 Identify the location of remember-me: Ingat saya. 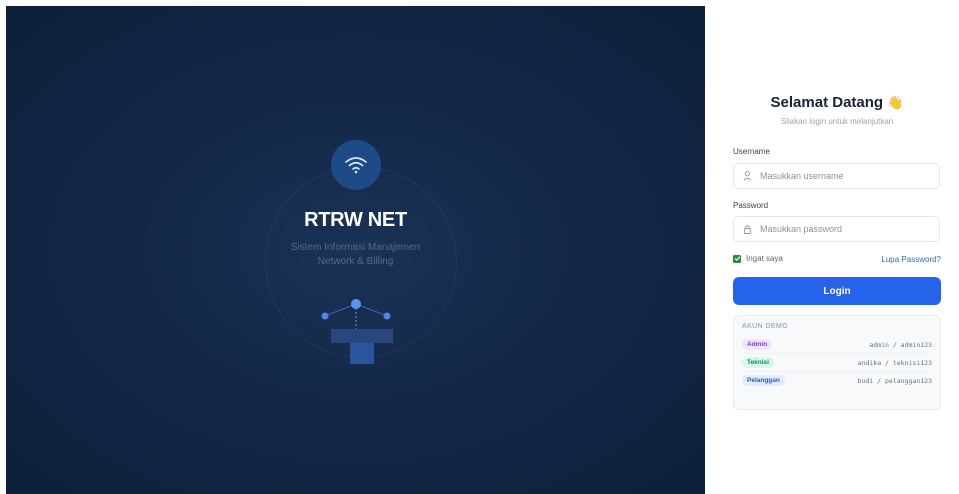
(758, 258).